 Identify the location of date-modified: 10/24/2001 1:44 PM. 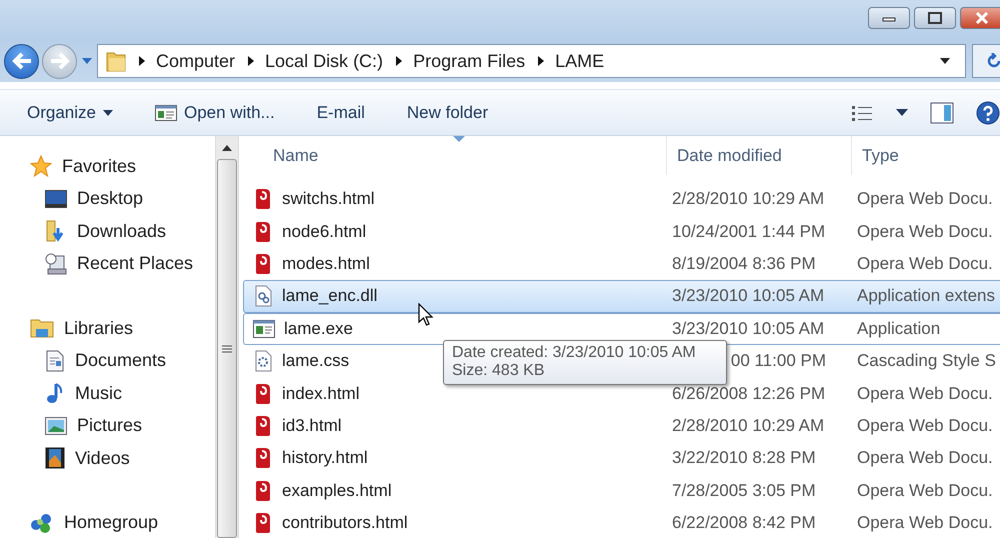
(749, 232).